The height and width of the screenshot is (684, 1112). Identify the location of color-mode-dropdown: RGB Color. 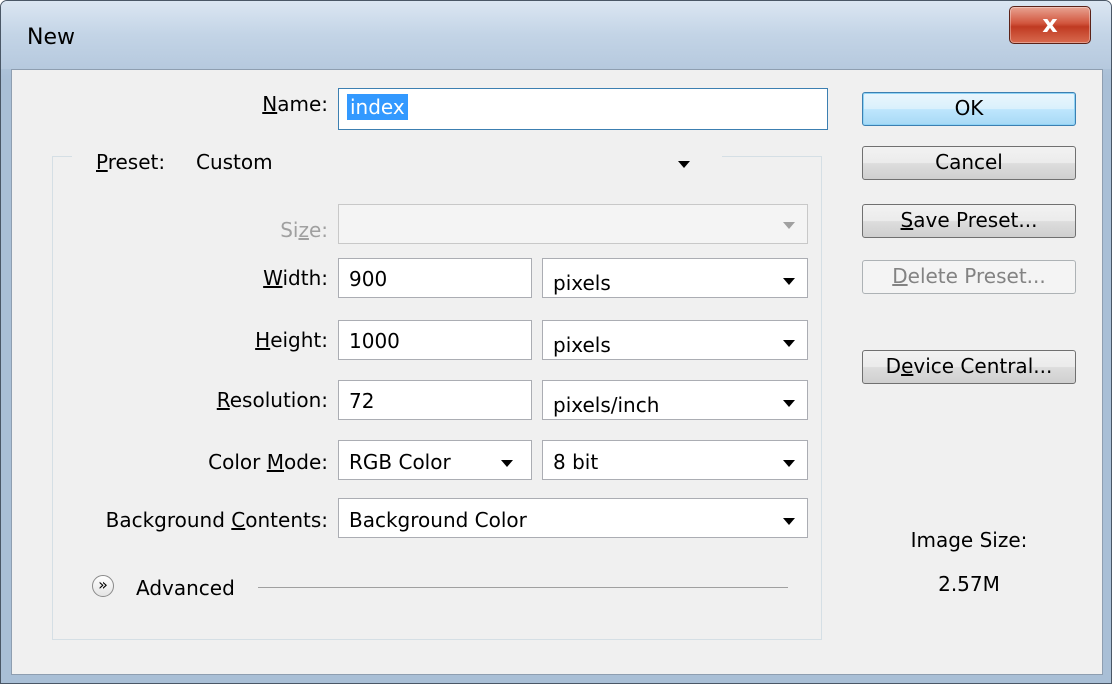
(435, 460).